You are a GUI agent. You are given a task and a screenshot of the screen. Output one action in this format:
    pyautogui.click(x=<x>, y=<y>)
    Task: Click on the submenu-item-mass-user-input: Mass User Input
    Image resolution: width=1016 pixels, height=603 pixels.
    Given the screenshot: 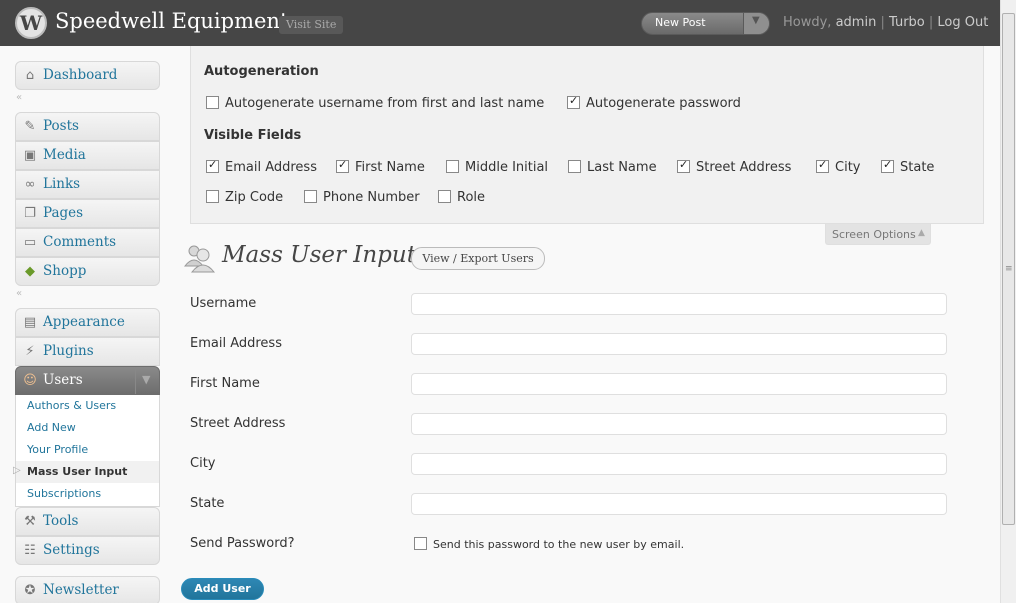 What is the action you would take?
    pyautogui.click(x=87, y=472)
    